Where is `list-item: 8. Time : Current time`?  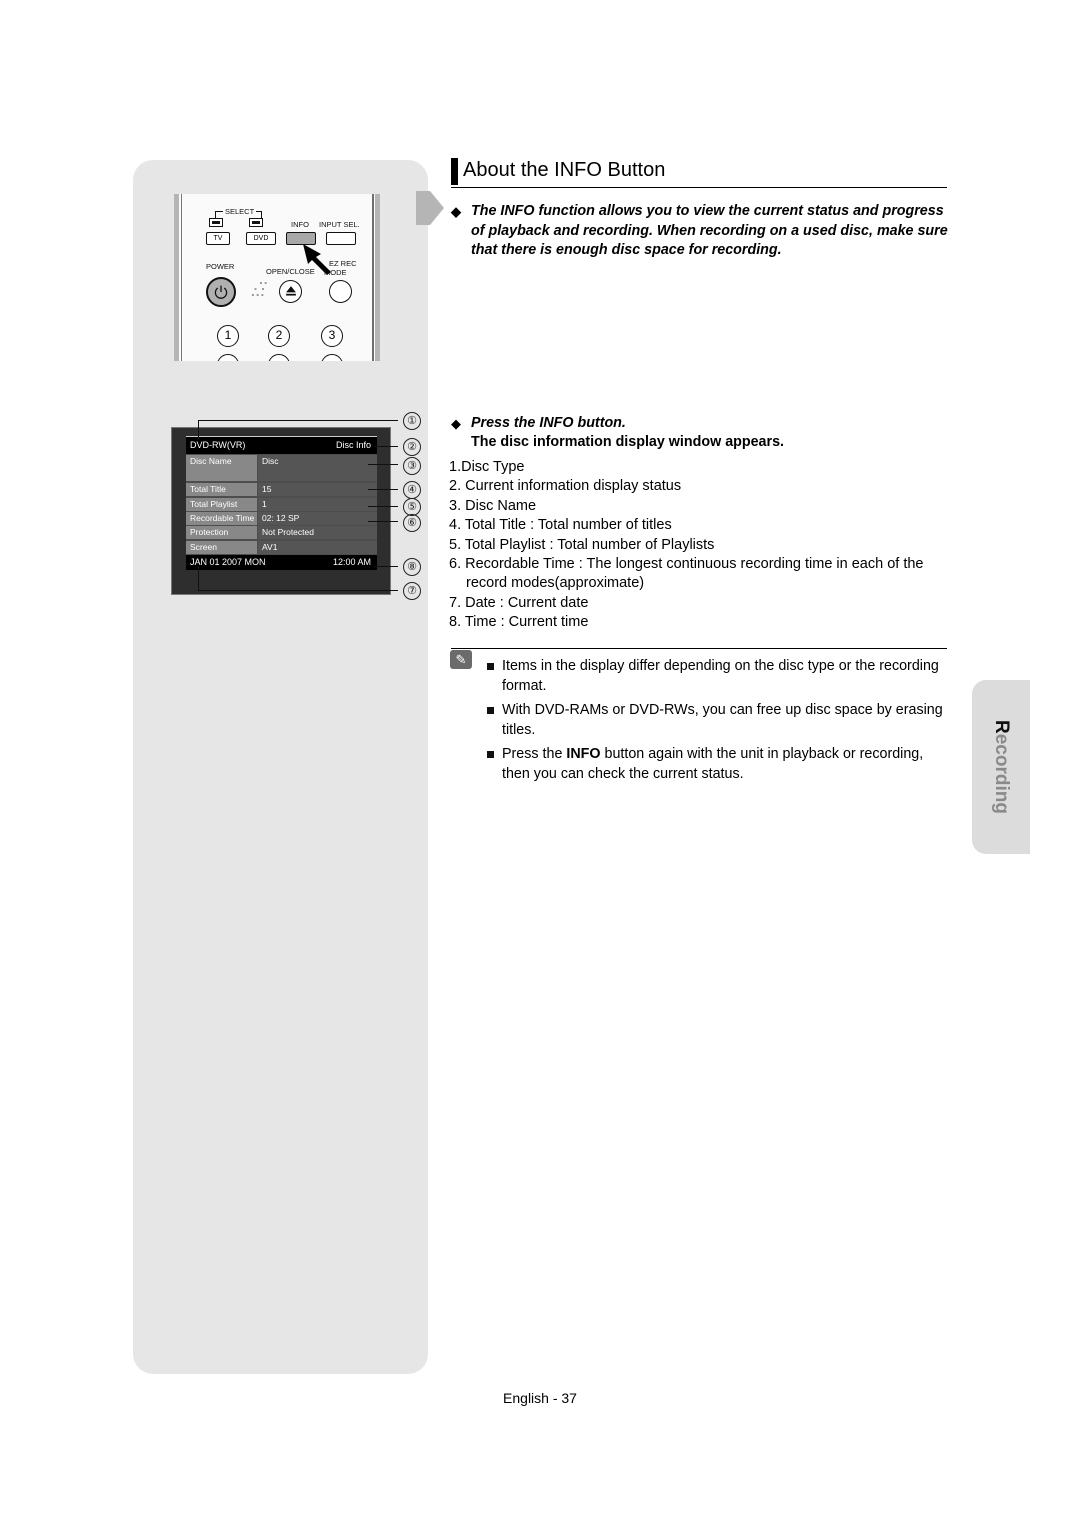 list-item: 8. Time : Current time is located at coordinates (519, 622).